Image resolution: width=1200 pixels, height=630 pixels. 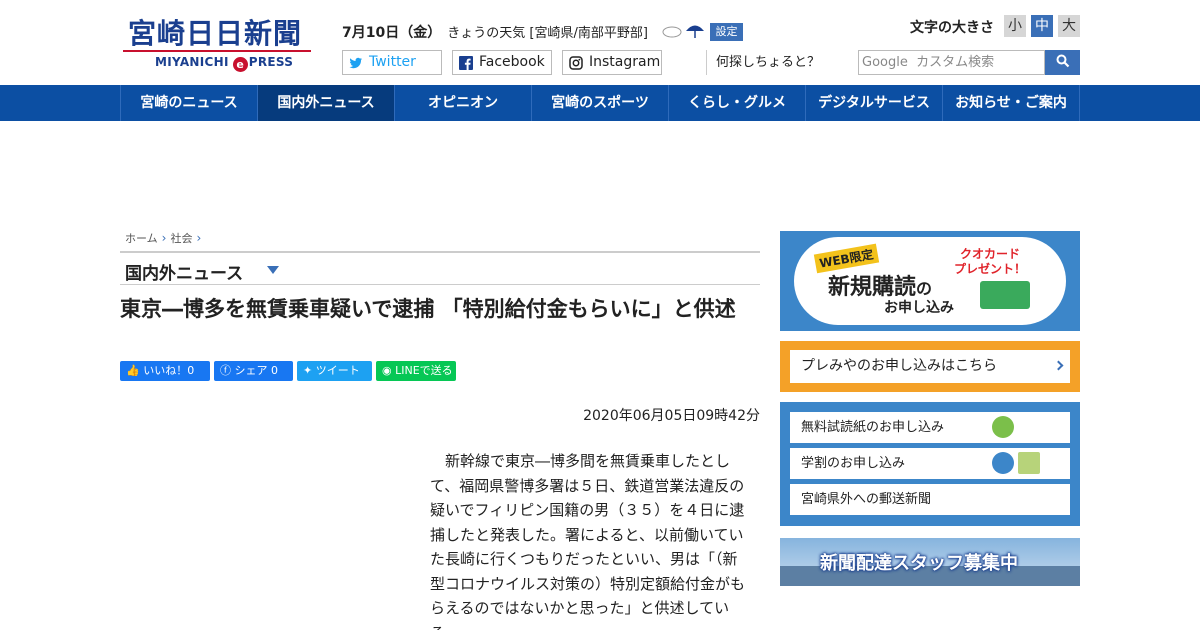 I want to click on instagram-icon, so click(x=576, y=63).